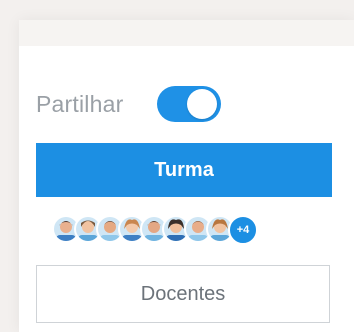 The height and width of the screenshot is (332, 354). Describe the element at coordinates (186, 33) in the screenshot. I see `panel-header-band` at that location.